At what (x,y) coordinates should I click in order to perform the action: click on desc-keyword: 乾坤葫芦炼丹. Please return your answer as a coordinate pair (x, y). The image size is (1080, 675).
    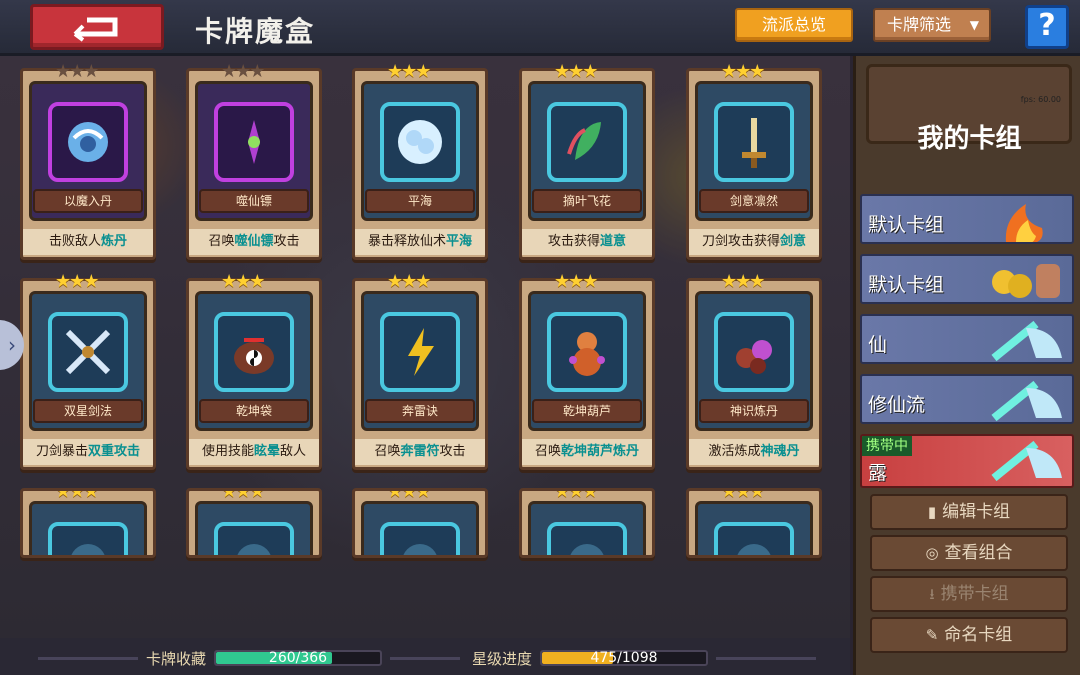
    Looking at the image, I should click on (600, 451).